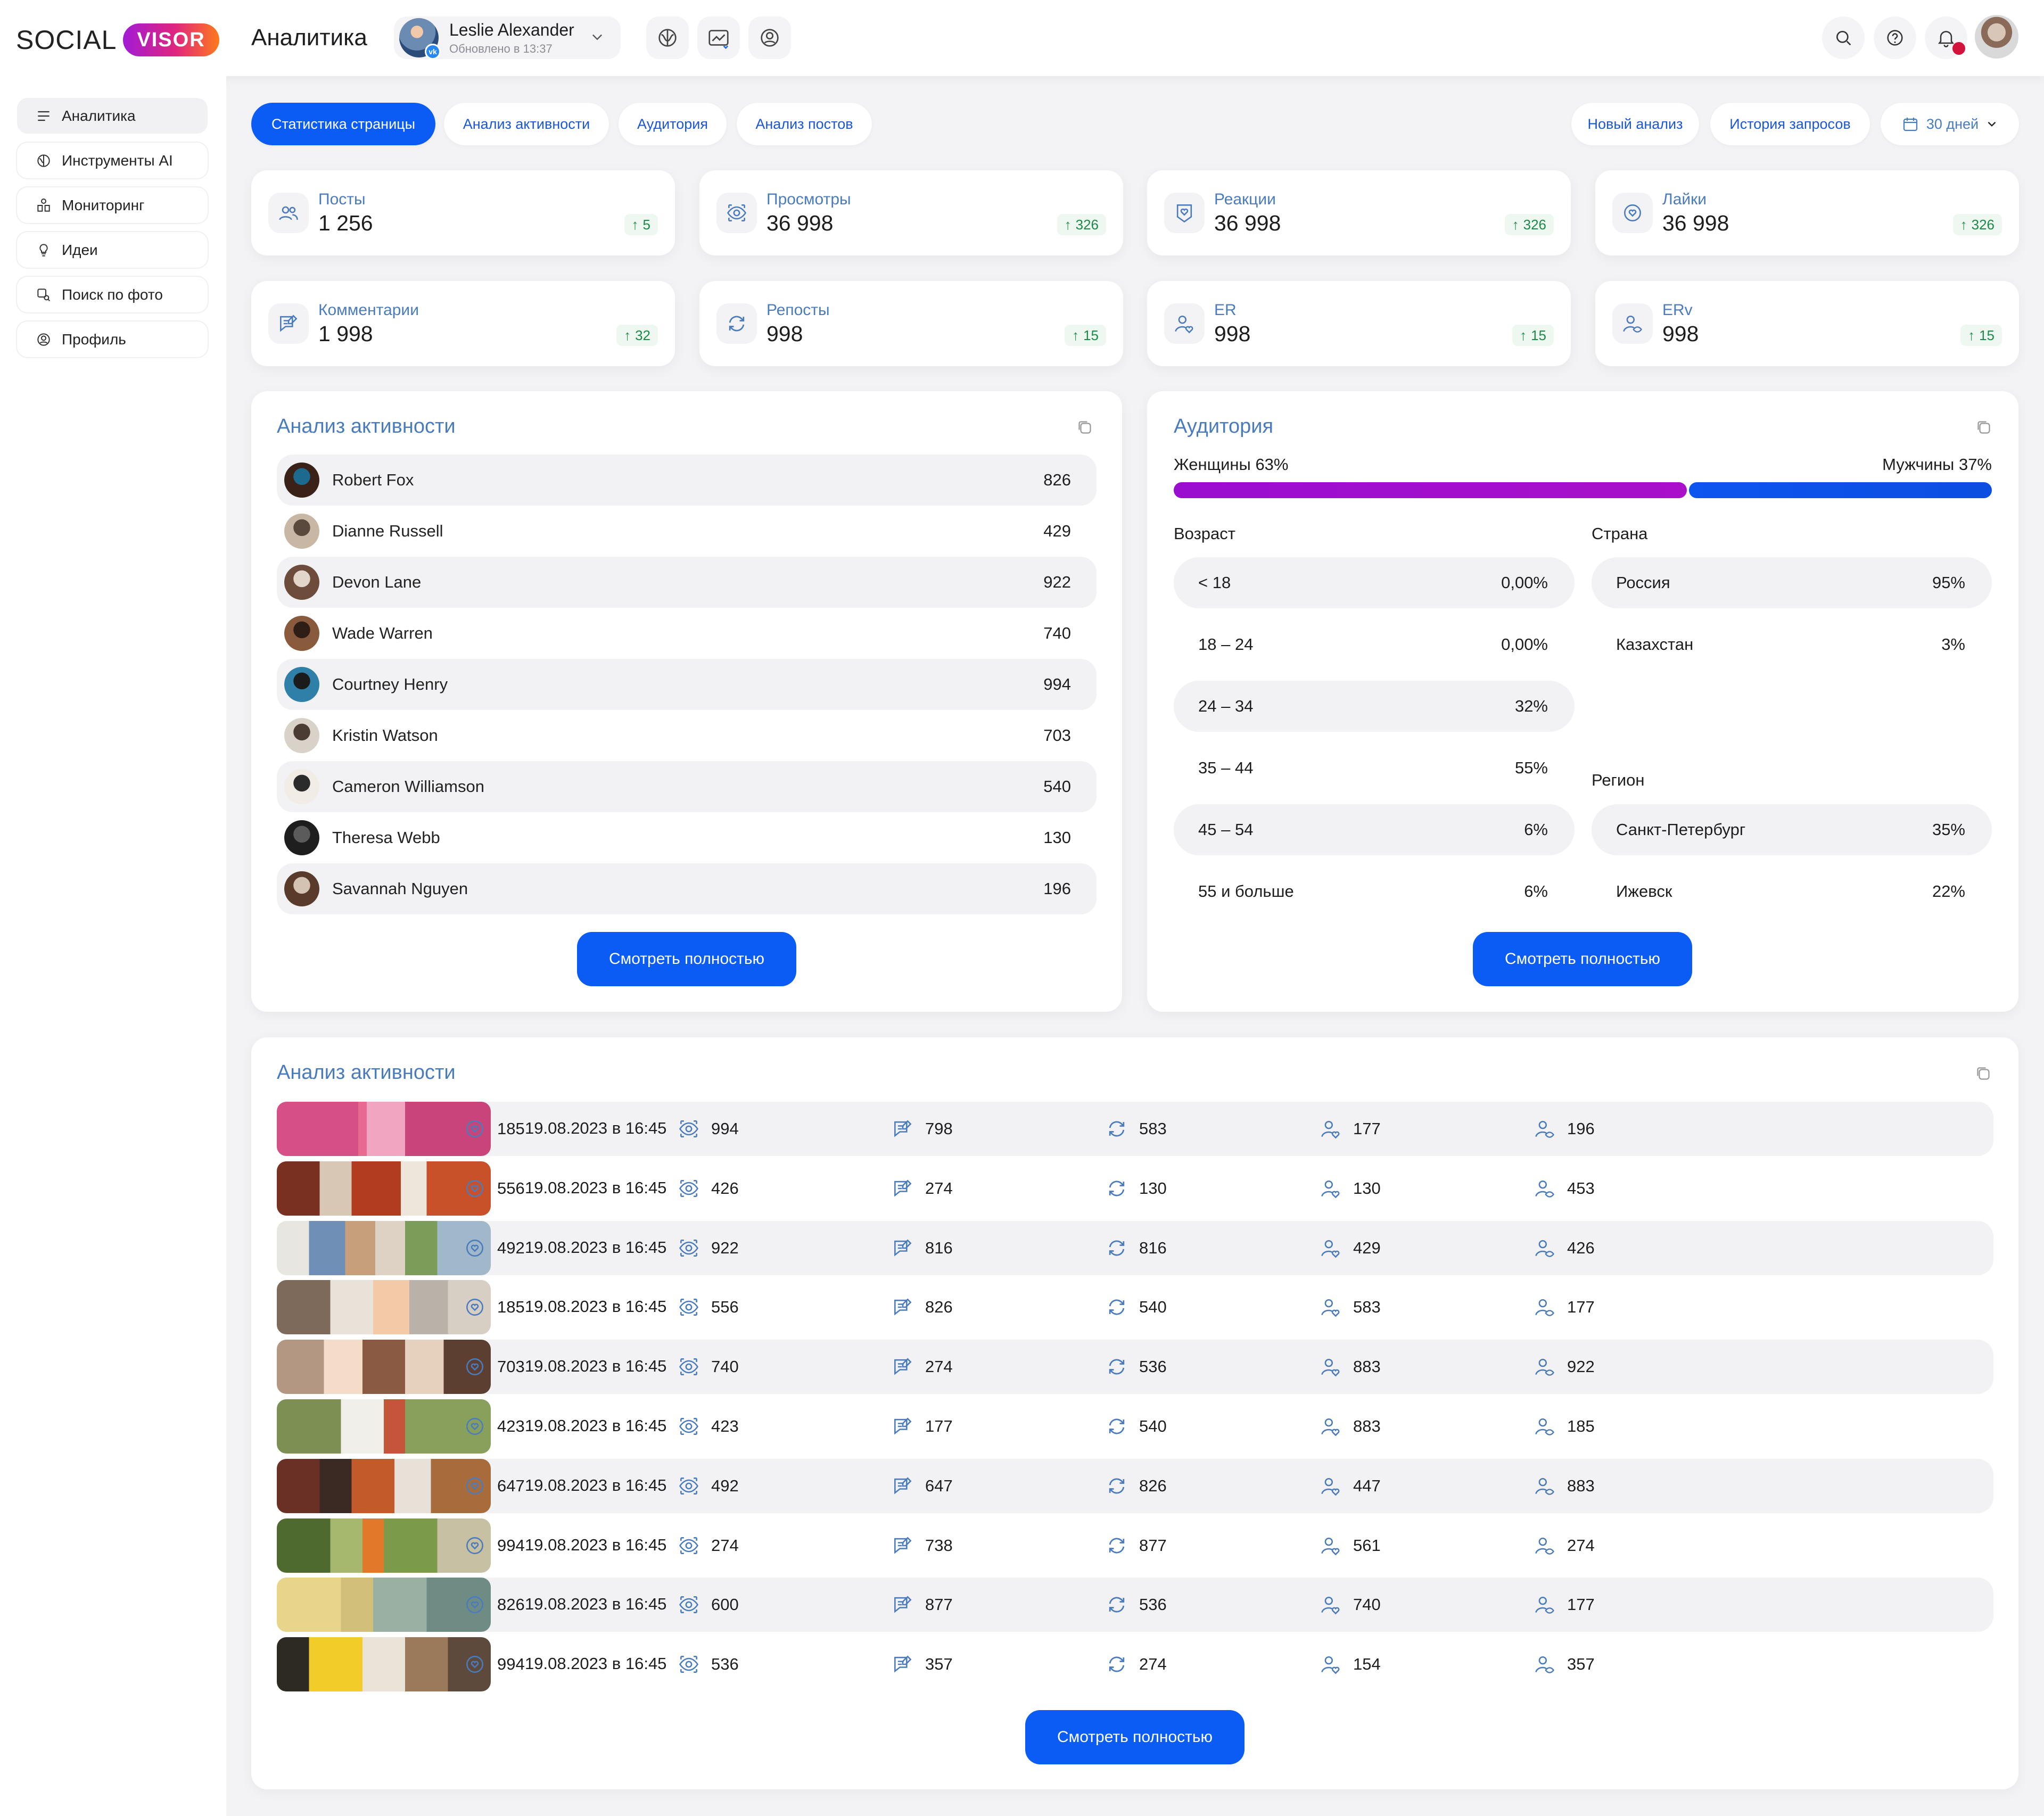 The image size is (2044, 1816). What do you see at coordinates (1790, 124) in the screenshot?
I see `history-button: История запросов` at bounding box center [1790, 124].